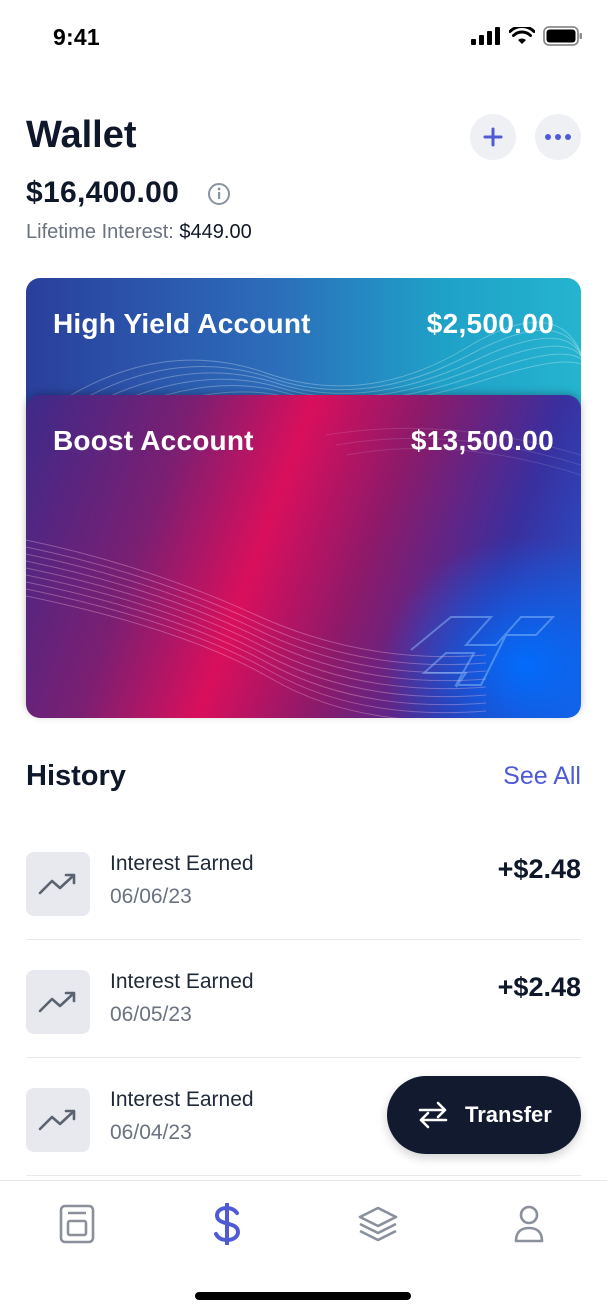 This screenshot has width=607, height=1314. I want to click on see-all-link: See All, so click(542, 776).